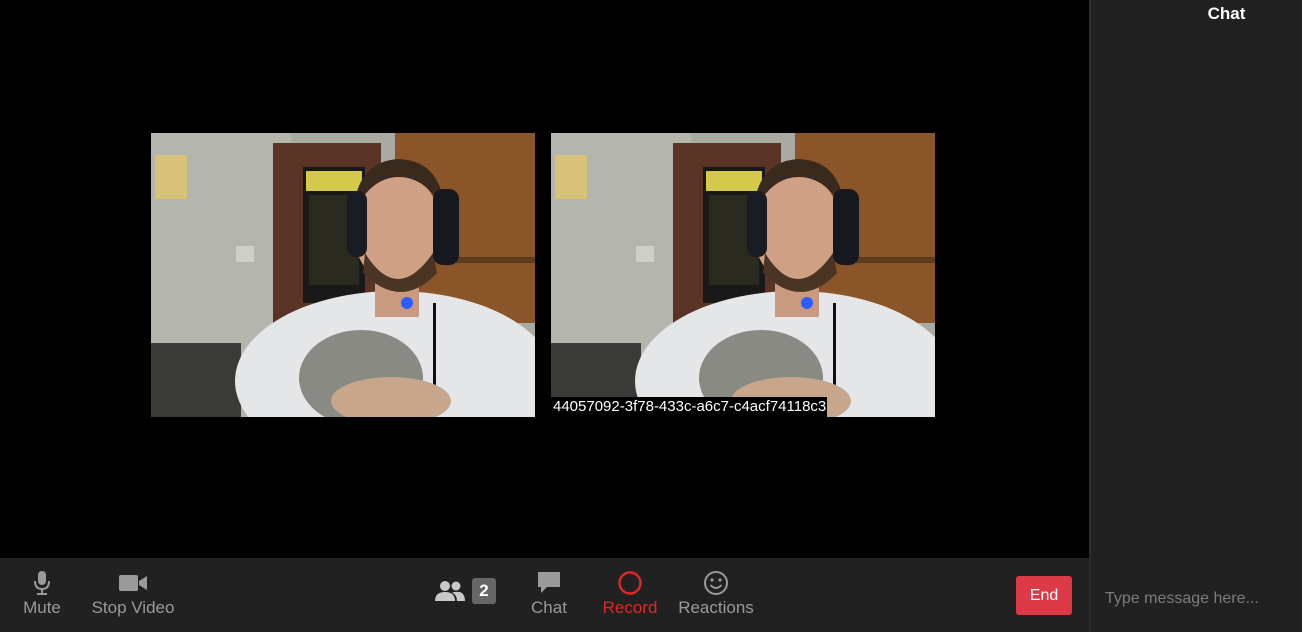 The height and width of the screenshot is (632, 1302). I want to click on mute-button: Mute, so click(42, 593).